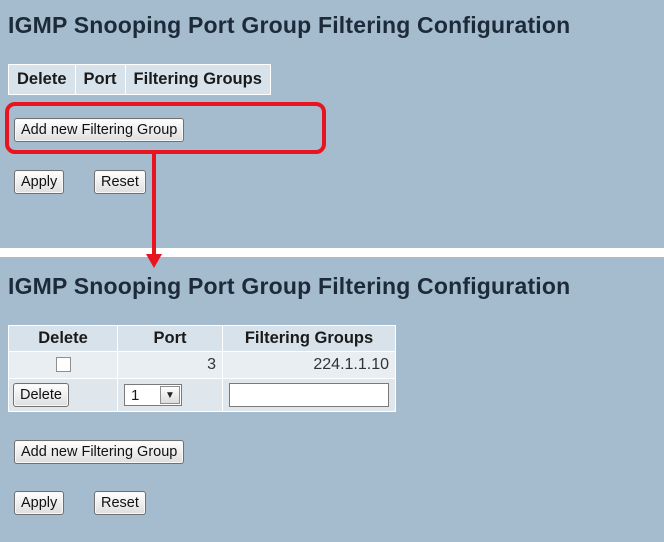  What do you see at coordinates (154, 204) in the screenshot?
I see `arrow-line` at bounding box center [154, 204].